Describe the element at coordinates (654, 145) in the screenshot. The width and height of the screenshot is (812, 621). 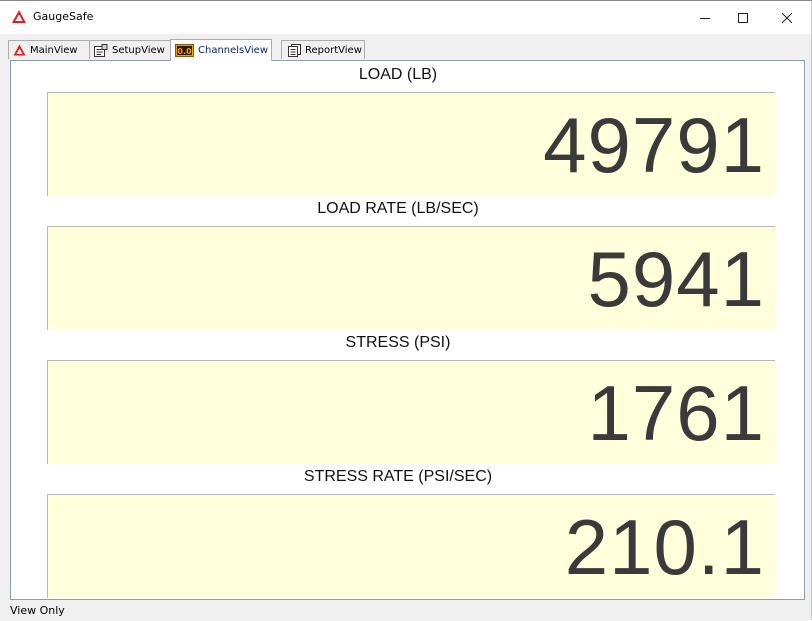
I see `channel-value-load: 49791` at that location.